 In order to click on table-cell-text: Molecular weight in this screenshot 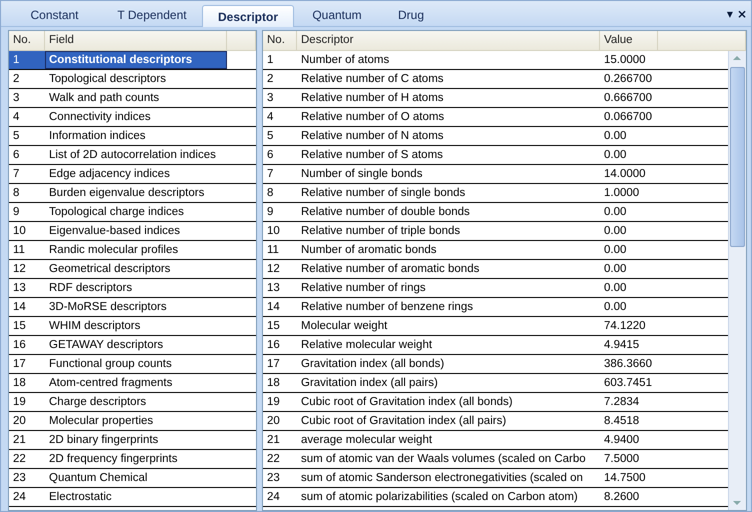, I will do `click(344, 326)`.